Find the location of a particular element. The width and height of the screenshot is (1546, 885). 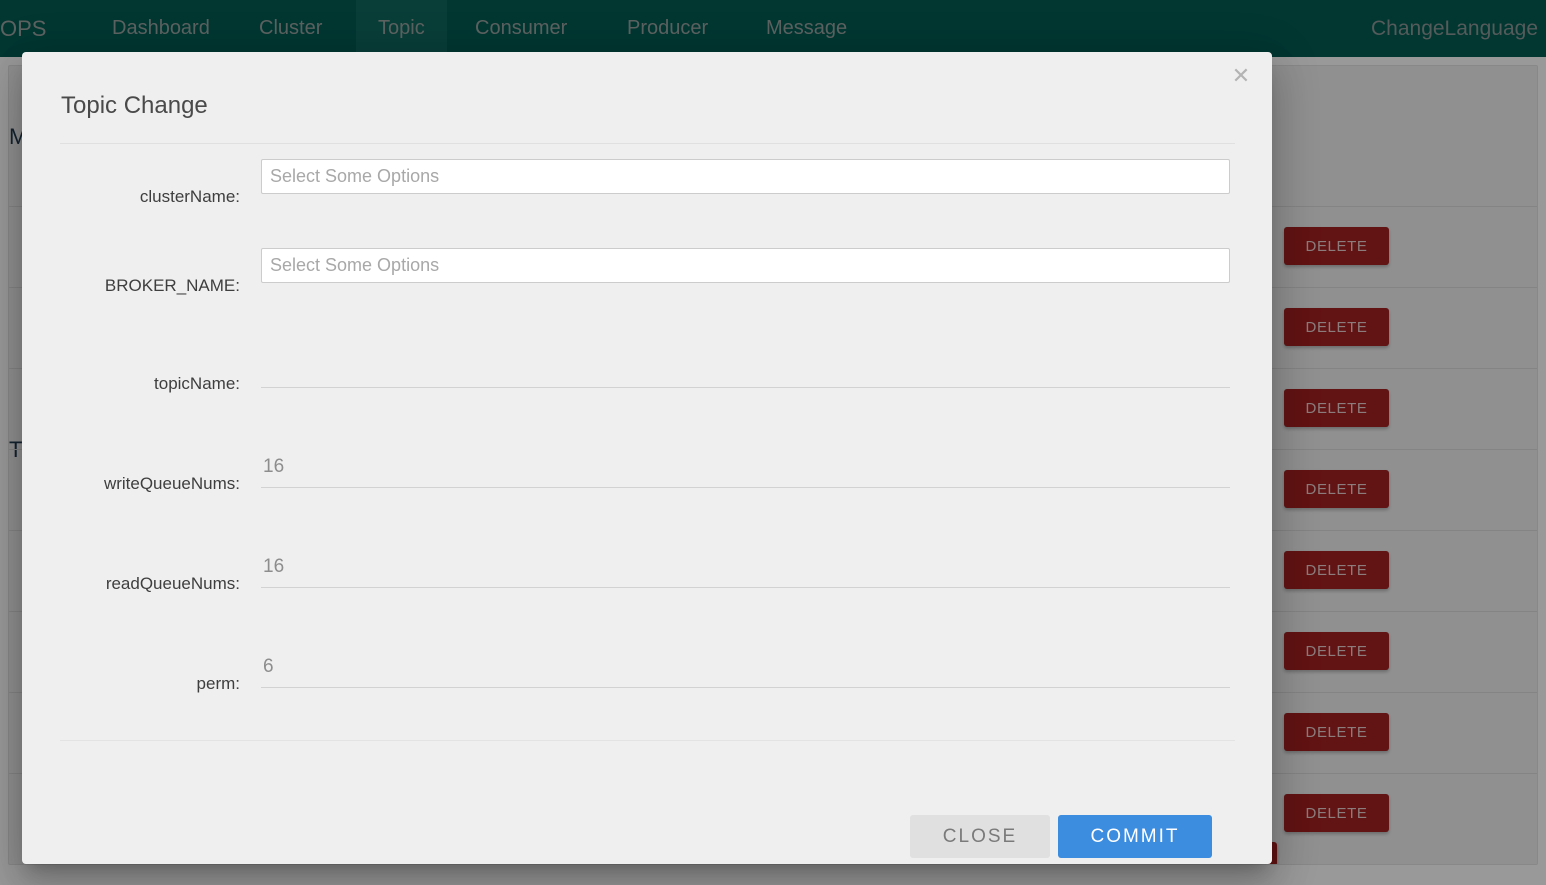

input-writequeuenums is located at coordinates (745, 469).